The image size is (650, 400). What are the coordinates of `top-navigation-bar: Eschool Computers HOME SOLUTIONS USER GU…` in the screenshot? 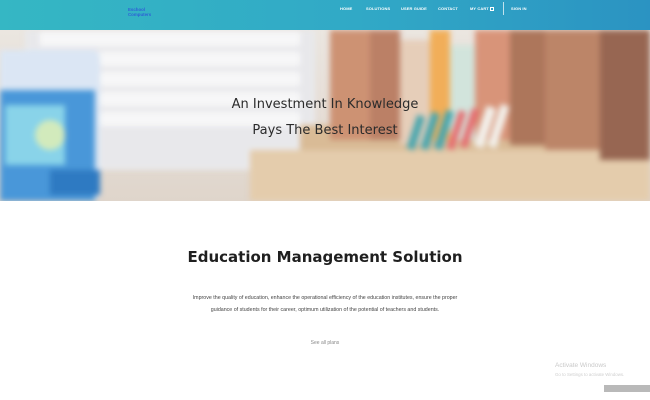 It's located at (325, 15).